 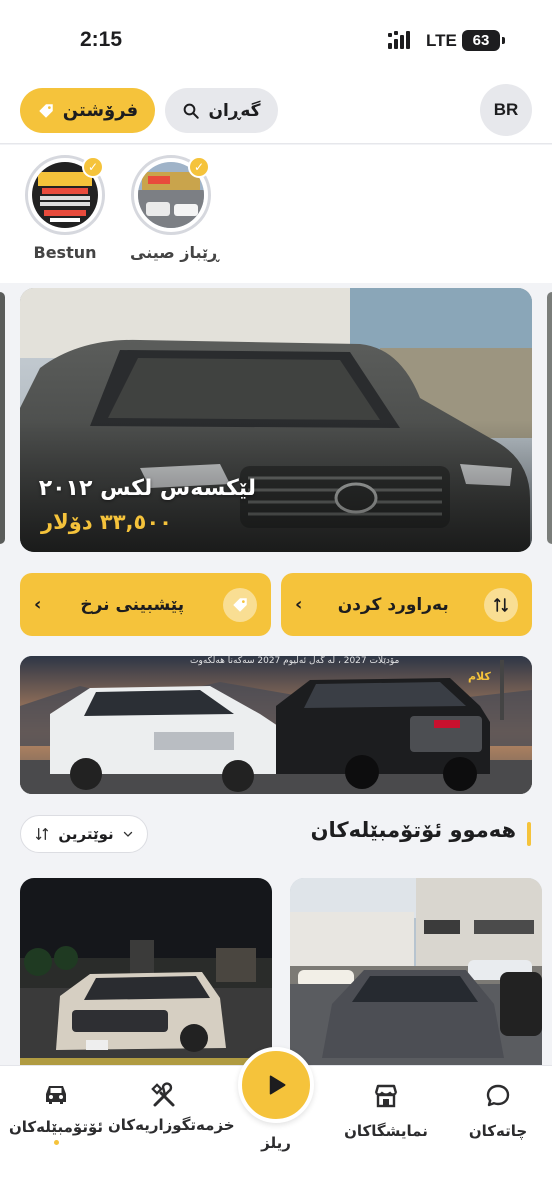 I want to click on network-type: LTE, so click(x=441, y=40).